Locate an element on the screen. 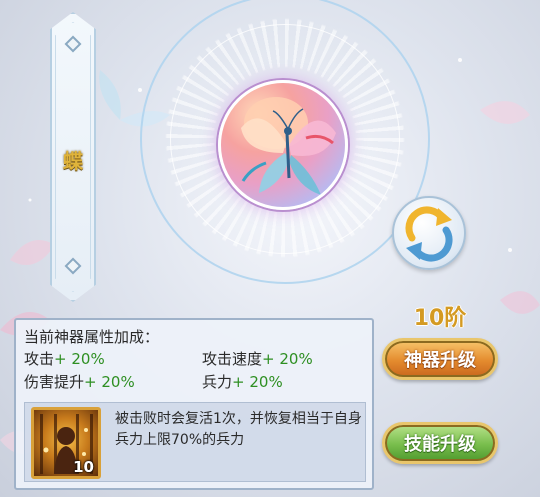 This screenshot has width=540, height=497. refresh-button is located at coordinates (429, 233).